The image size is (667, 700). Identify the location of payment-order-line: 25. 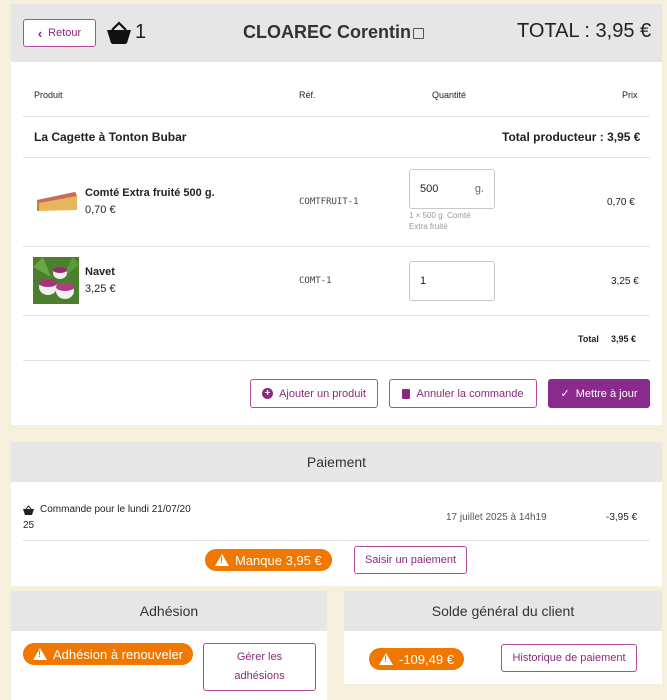
(29, 525).